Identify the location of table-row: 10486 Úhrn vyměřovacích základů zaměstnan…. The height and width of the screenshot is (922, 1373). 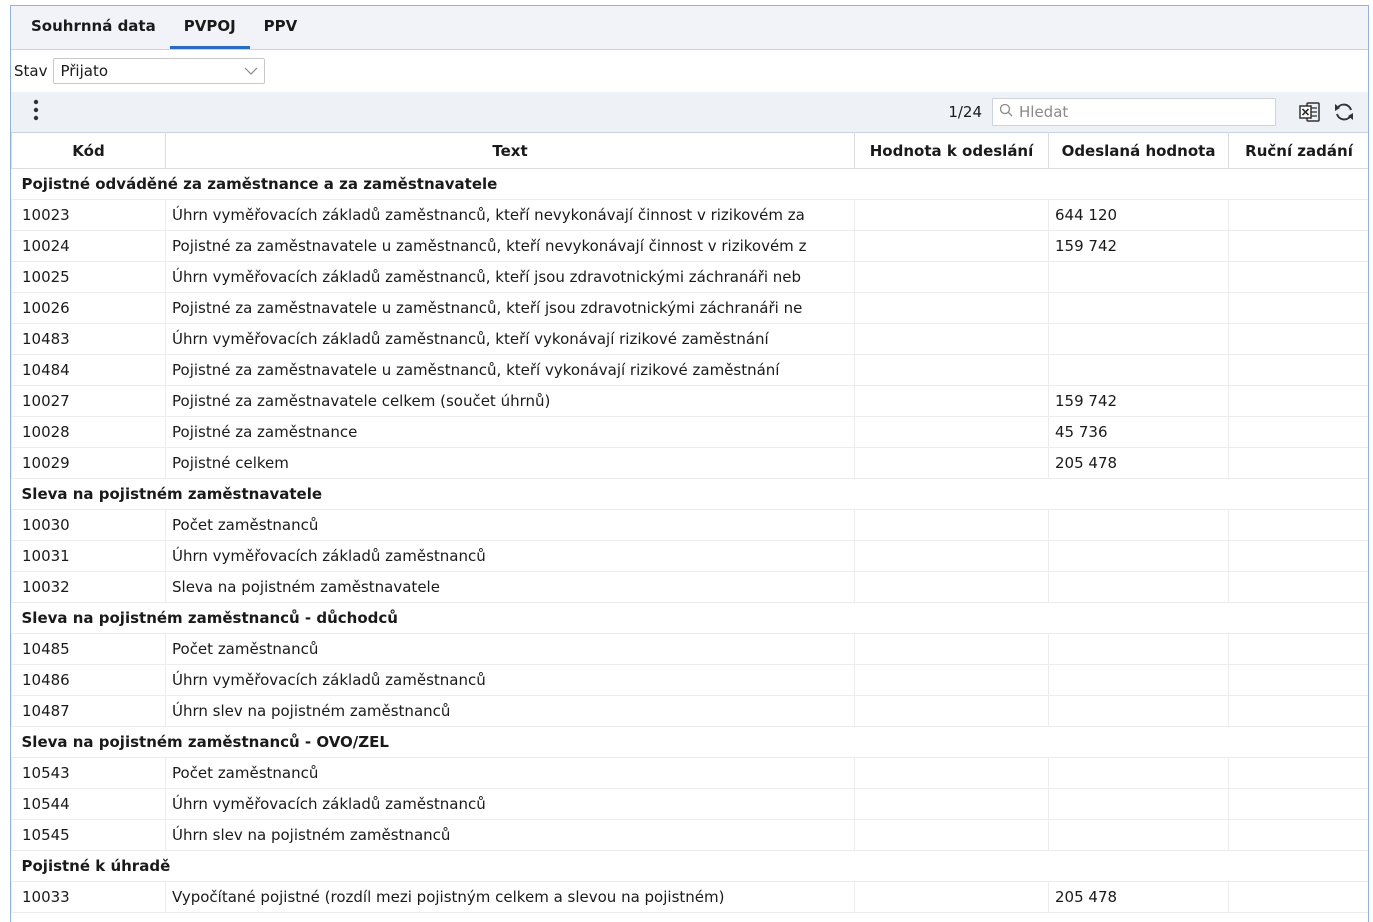
(689, 680).